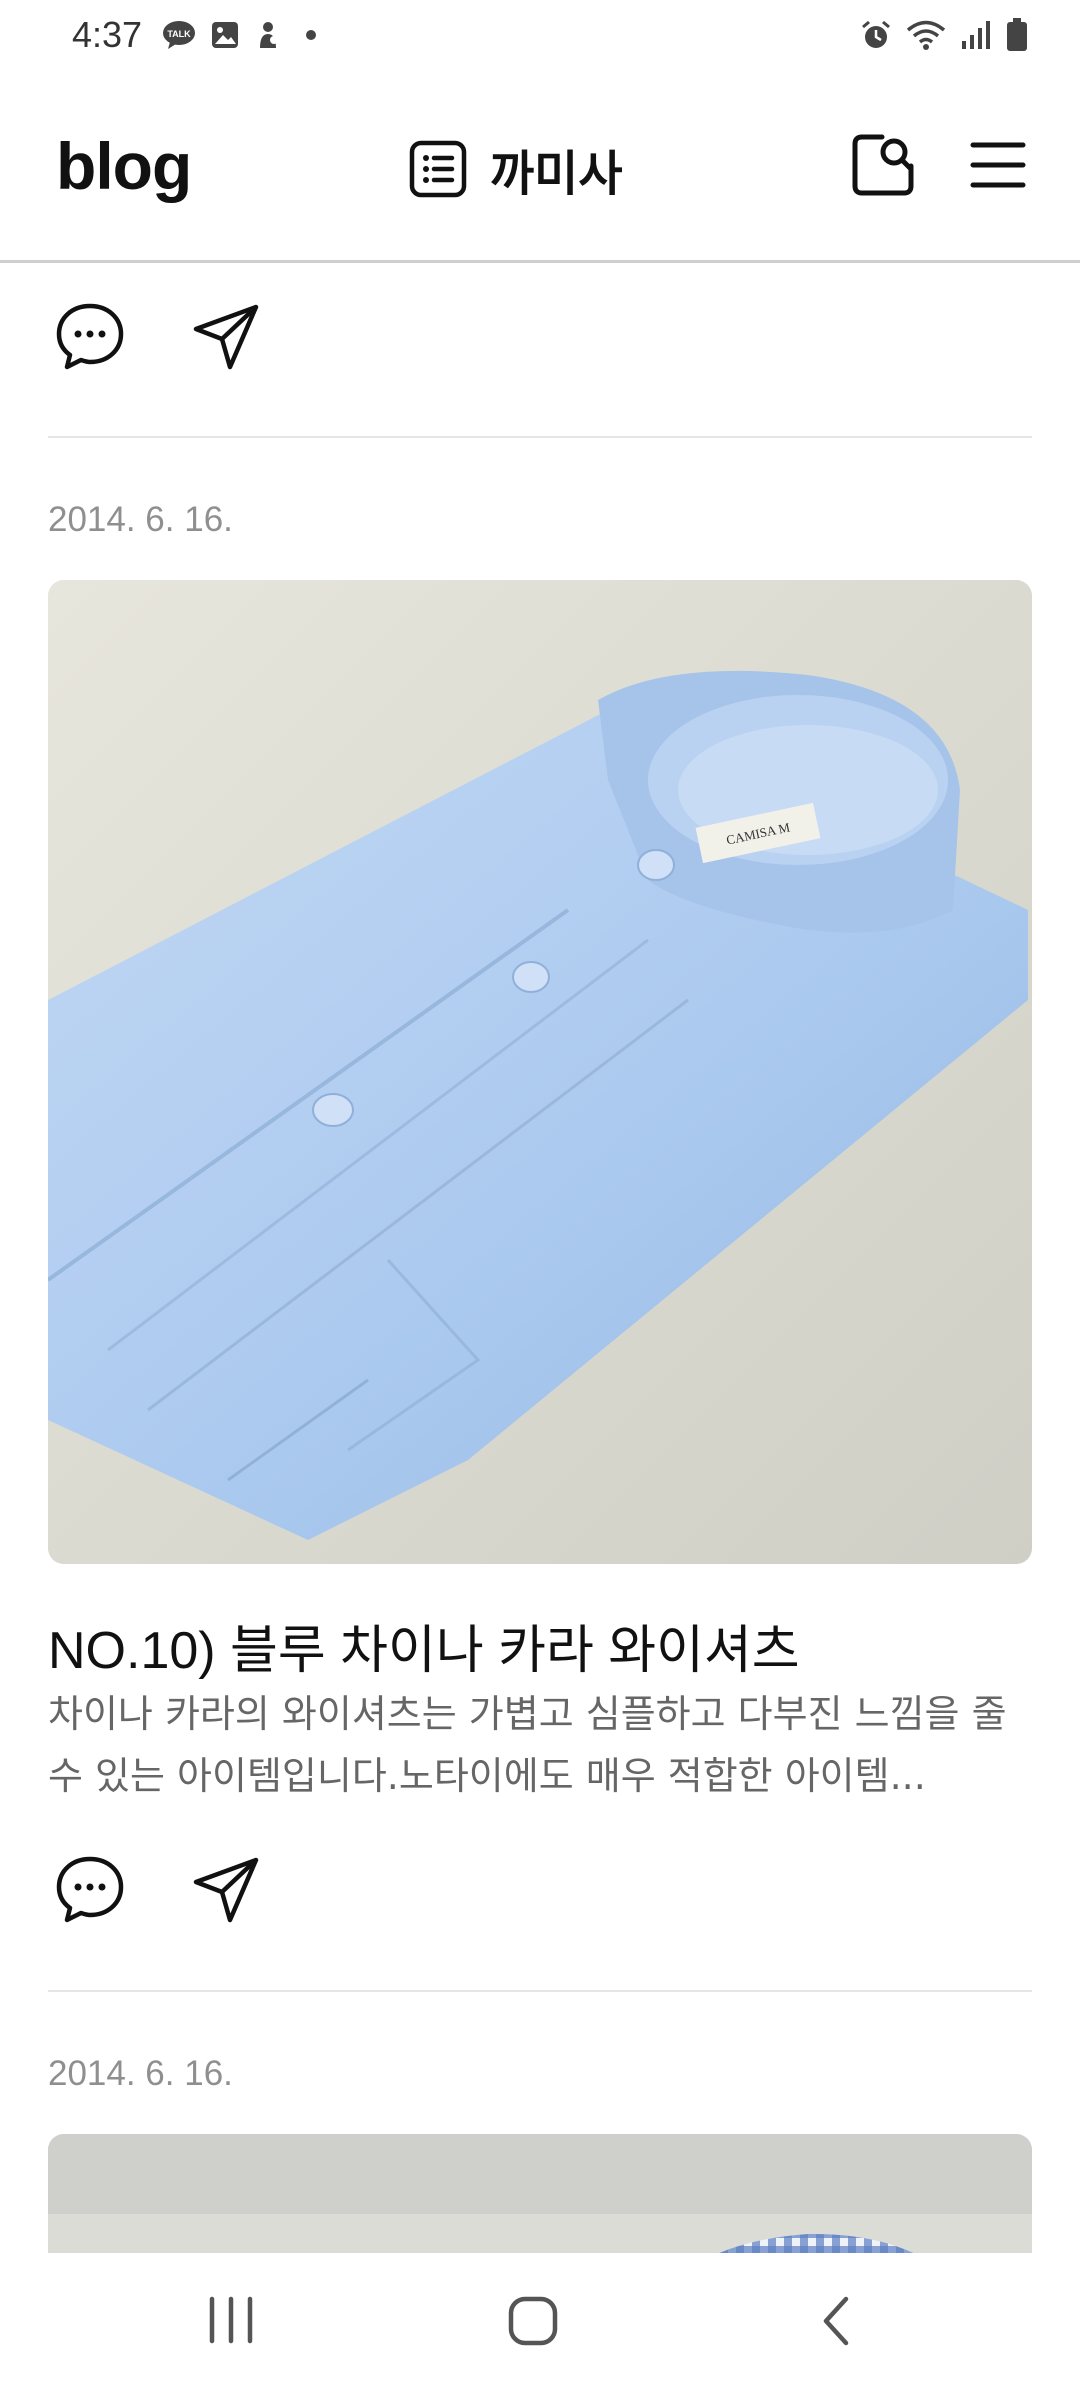 The height and width of the screenshot is (2400, 1080). What do you see at coordinates (533, 2321) in the screenshot?
I see `home-icon` at bounding box center [533, 2321].